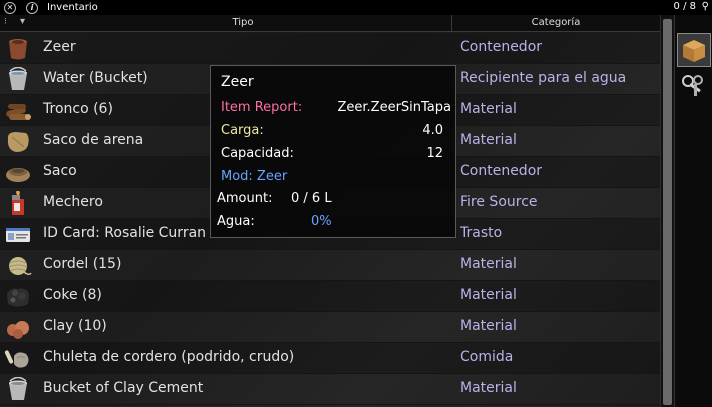  I want to click on info-icon: i, so click(32, 7).